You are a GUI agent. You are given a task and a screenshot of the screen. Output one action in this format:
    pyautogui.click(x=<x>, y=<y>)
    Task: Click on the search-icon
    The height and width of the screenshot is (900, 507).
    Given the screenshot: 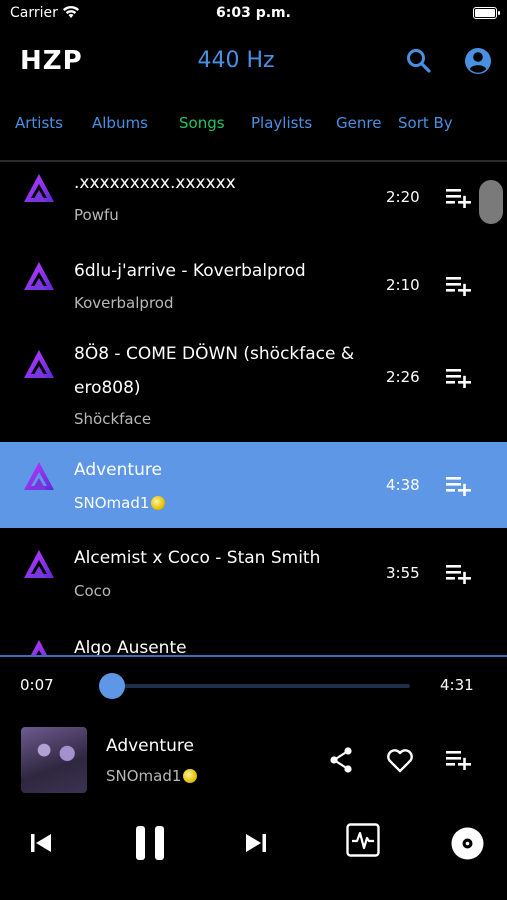 What is the action you would take?
    pyautogui.click(x=419, y=61)
    